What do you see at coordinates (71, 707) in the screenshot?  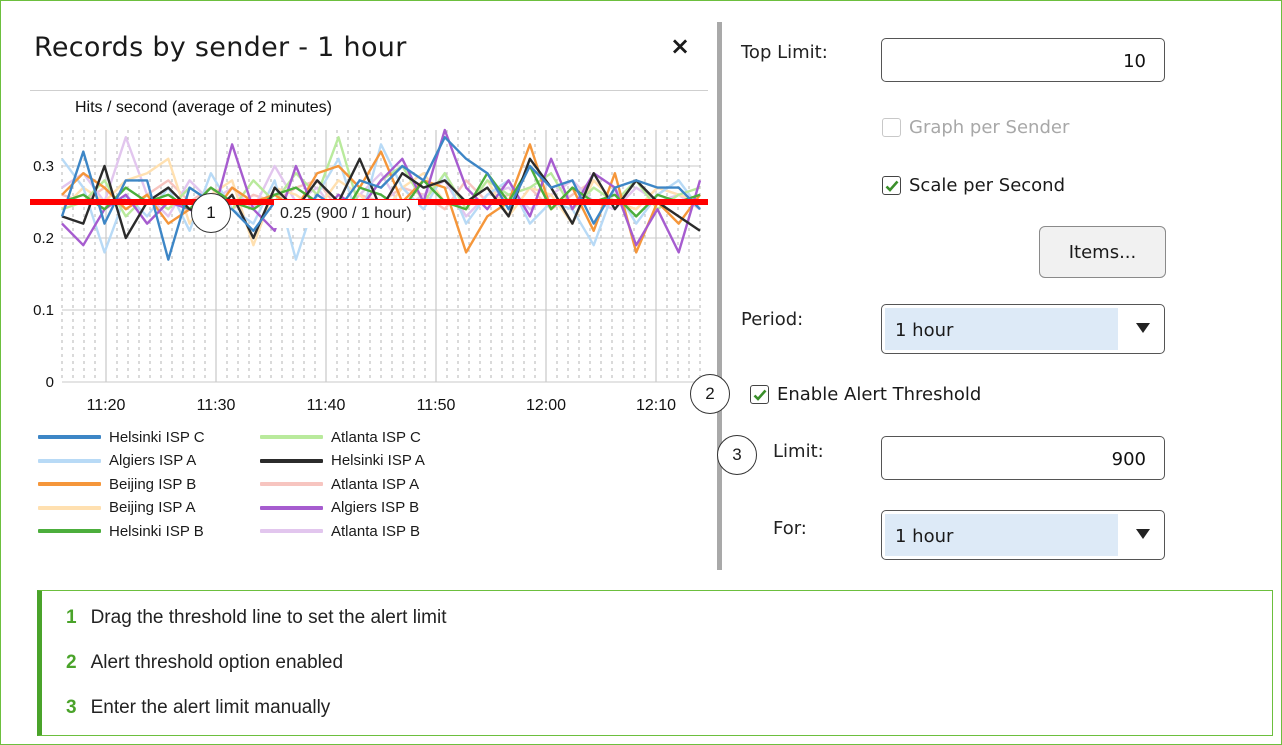 I see `note-number: 3` at bounding box center [71, 707].